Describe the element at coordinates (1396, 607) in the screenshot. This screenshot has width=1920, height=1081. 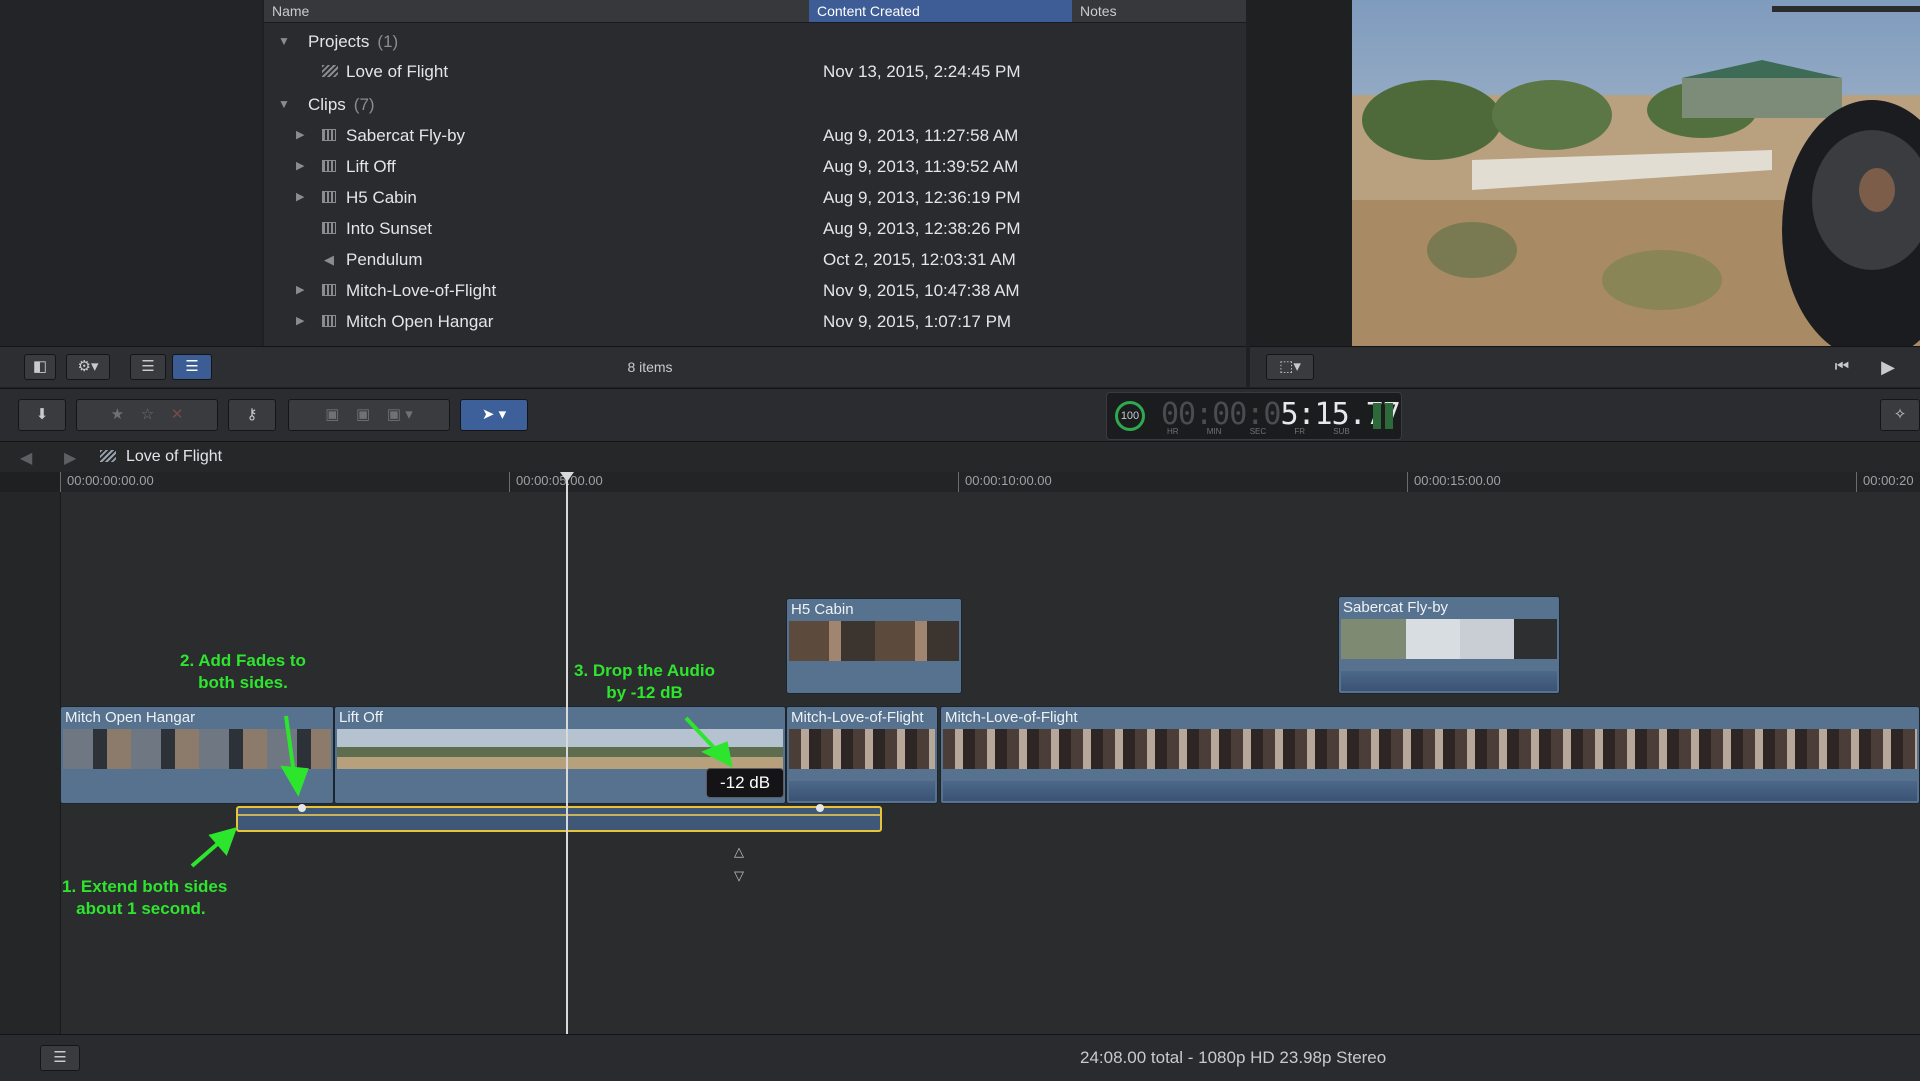
I see `clip-label: Sabercat Fly-by` at that location.